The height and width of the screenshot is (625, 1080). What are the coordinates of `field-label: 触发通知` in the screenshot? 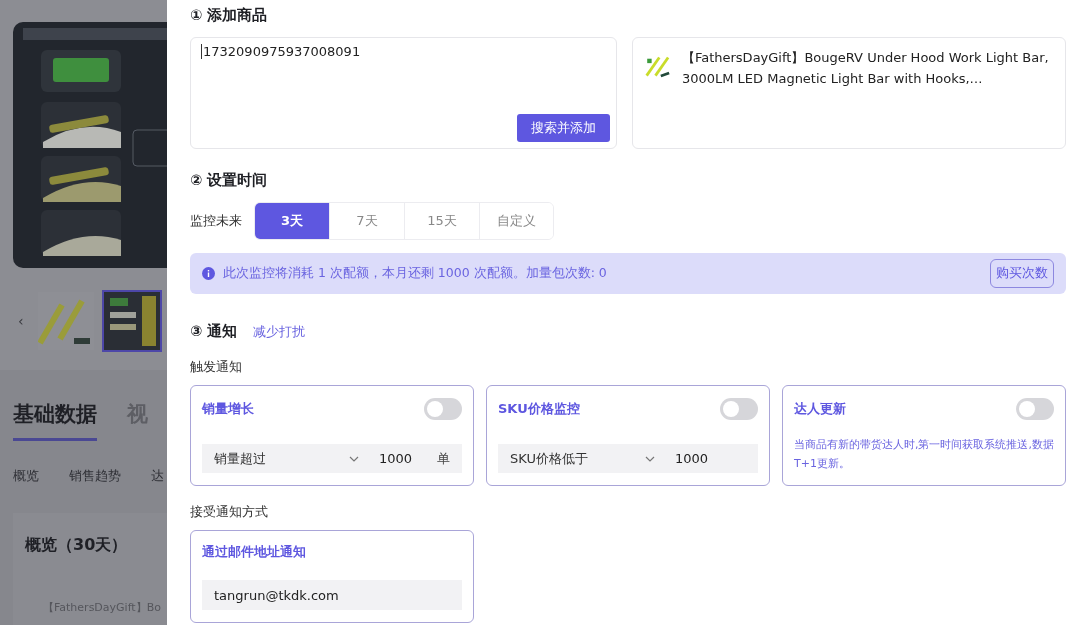 It's located at (216, 367).